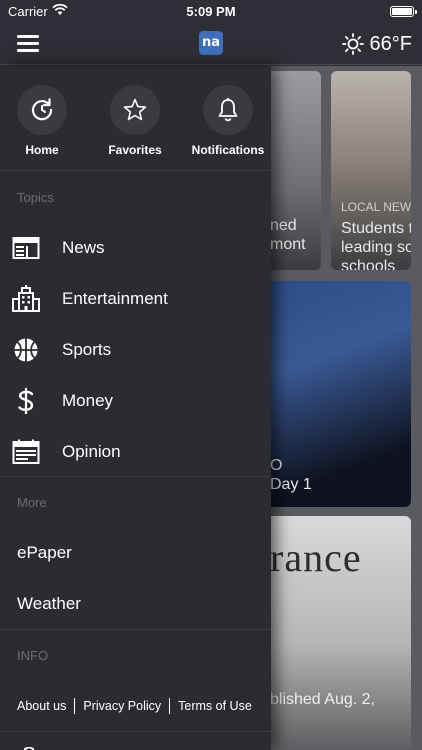 The height and width of the screenshot is (750, 422). I want to click on clock: 5:09 PM, so click(211, 11).